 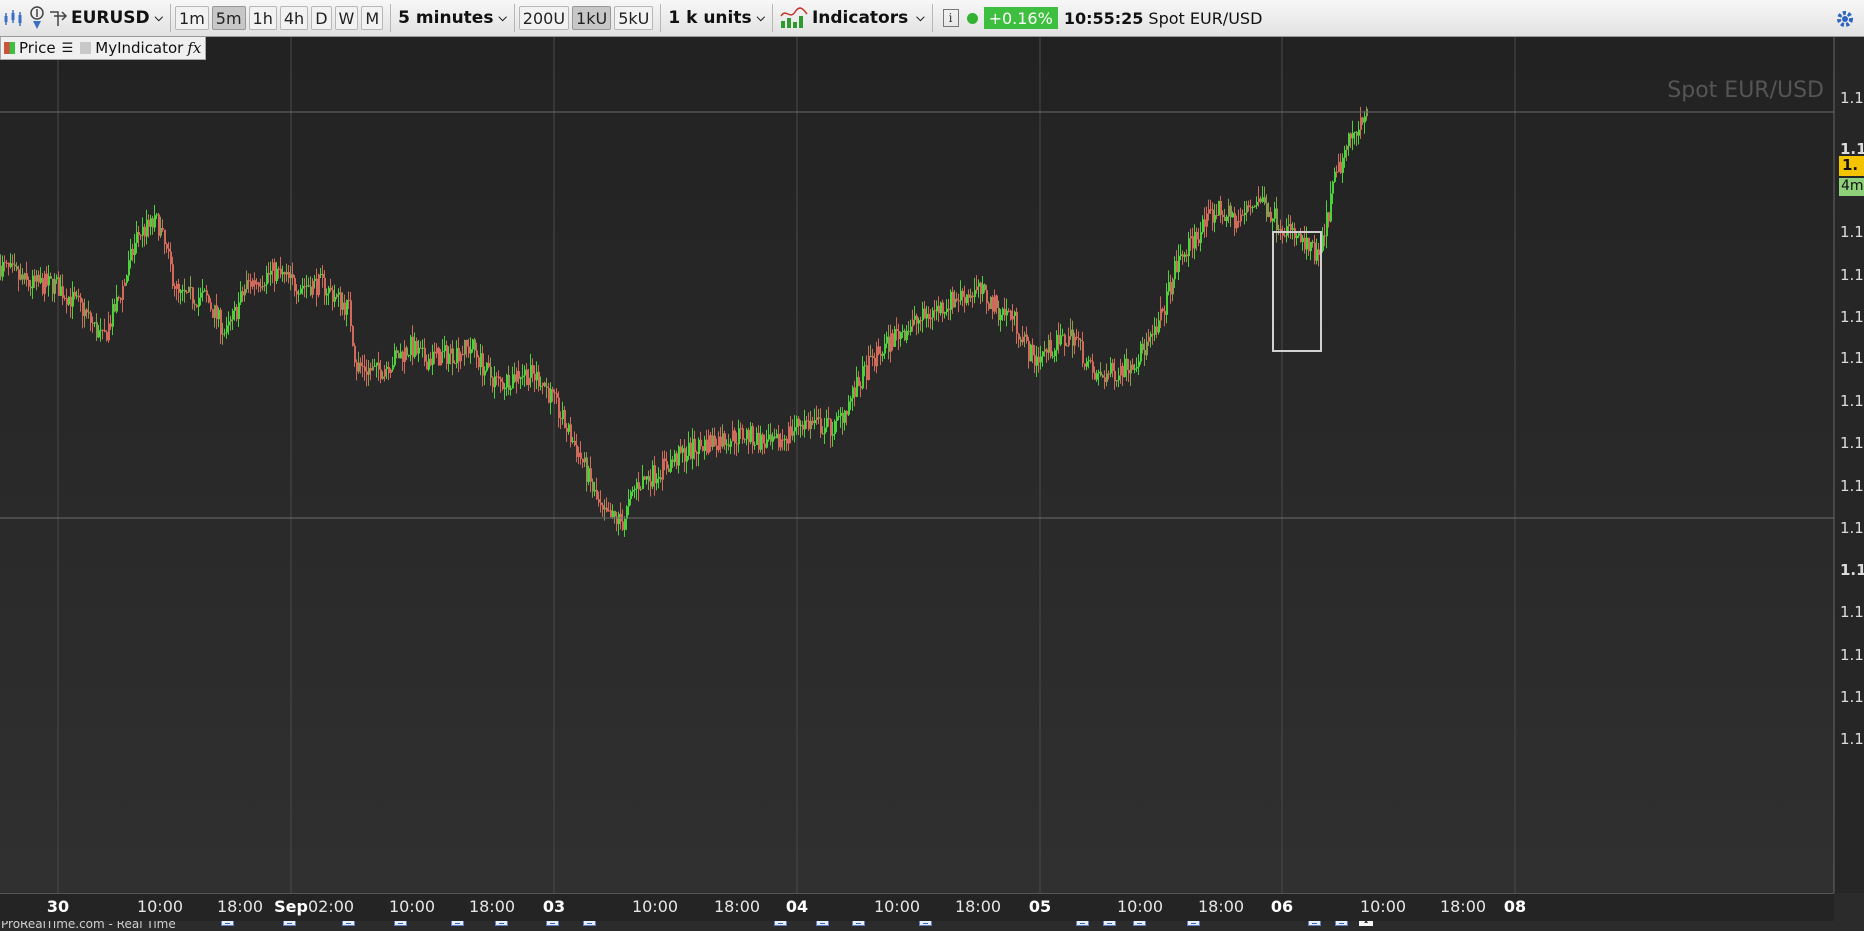 What do you see at coordinates (860, 18) in the screenshot?
I see `indicators-label: Indicators` at bounding box center [860, 18].